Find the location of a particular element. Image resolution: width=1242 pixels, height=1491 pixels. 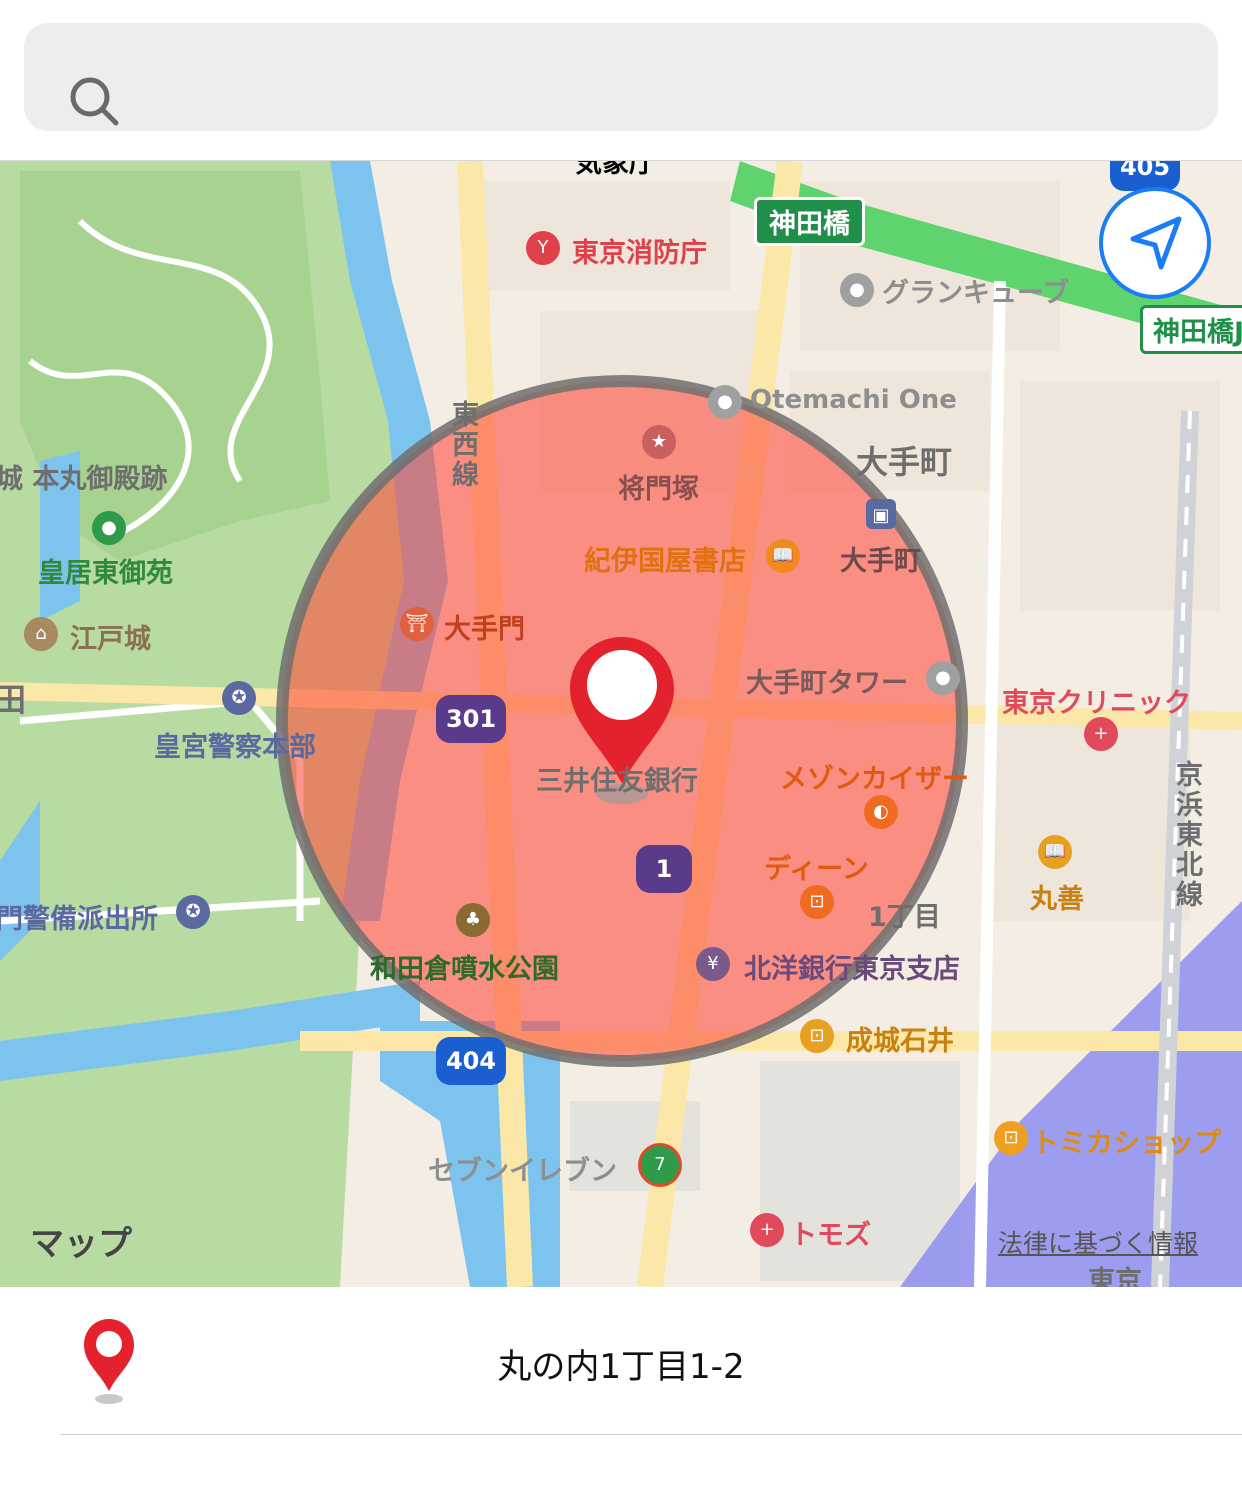

gate-icon: ⛩ is located at coordinates (417, 624).